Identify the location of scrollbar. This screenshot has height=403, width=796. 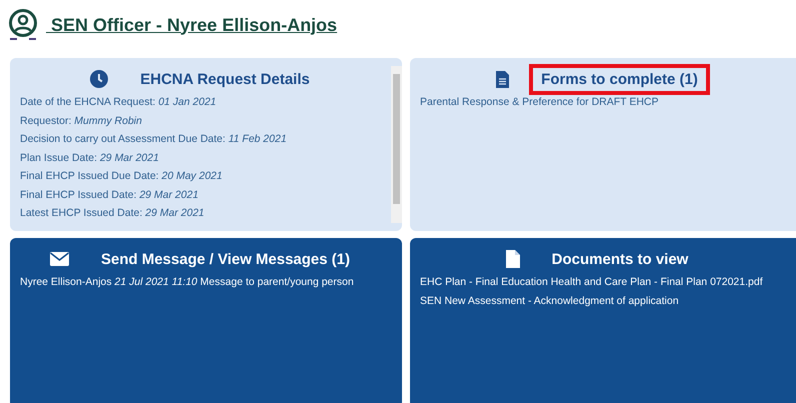
(396, 144).